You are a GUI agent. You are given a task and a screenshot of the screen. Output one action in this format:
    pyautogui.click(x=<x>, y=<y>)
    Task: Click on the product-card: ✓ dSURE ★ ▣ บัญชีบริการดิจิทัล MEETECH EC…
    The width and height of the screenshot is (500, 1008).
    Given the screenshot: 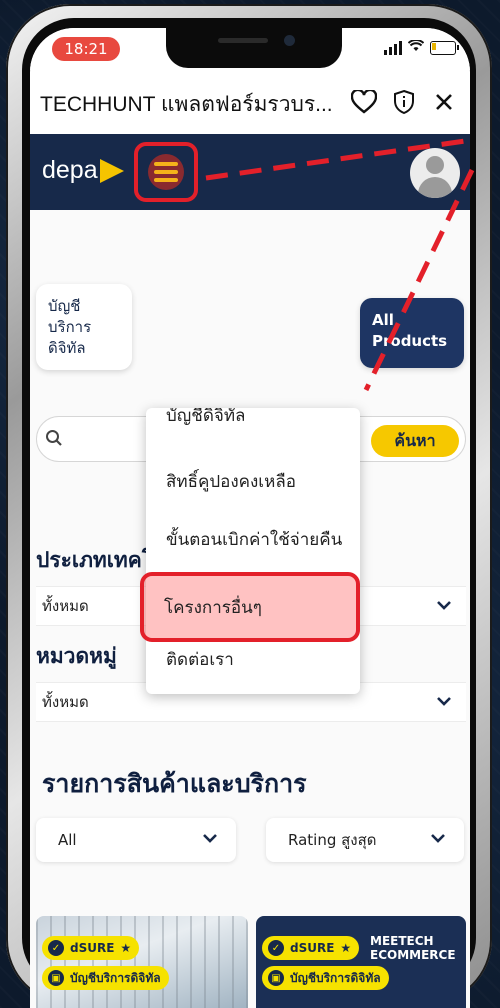 What is the action you would take?
    pyautogui.click(x=361, y=962)
    